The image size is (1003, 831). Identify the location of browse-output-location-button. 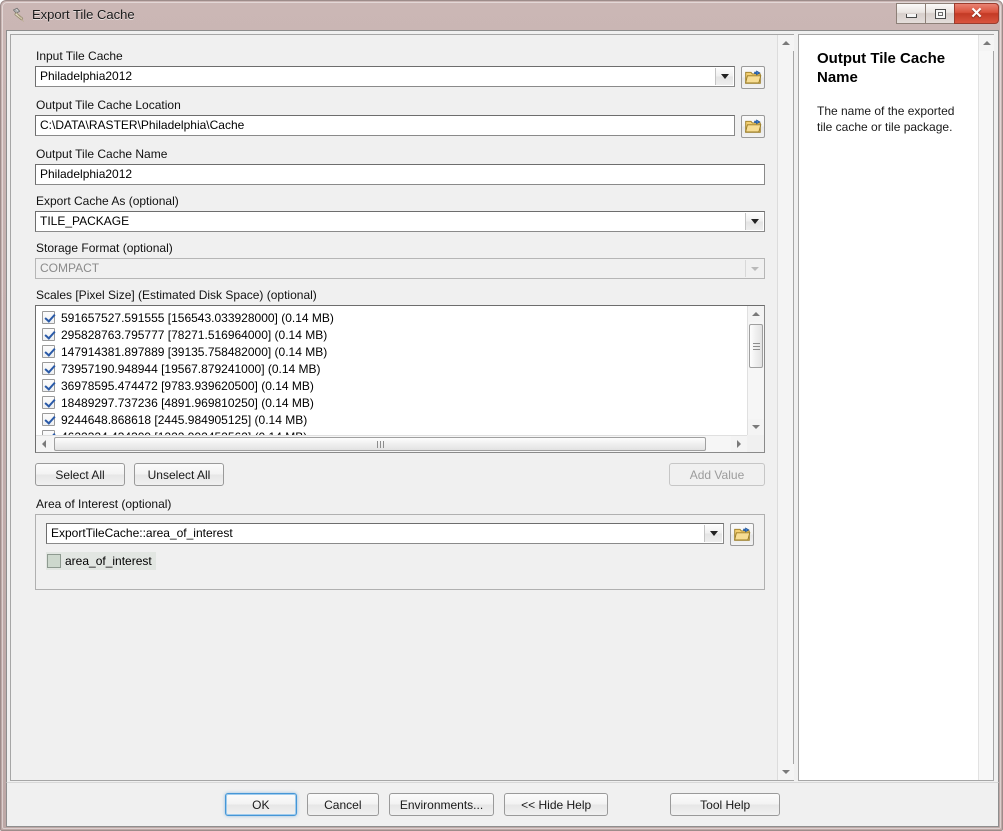
(753, 126).